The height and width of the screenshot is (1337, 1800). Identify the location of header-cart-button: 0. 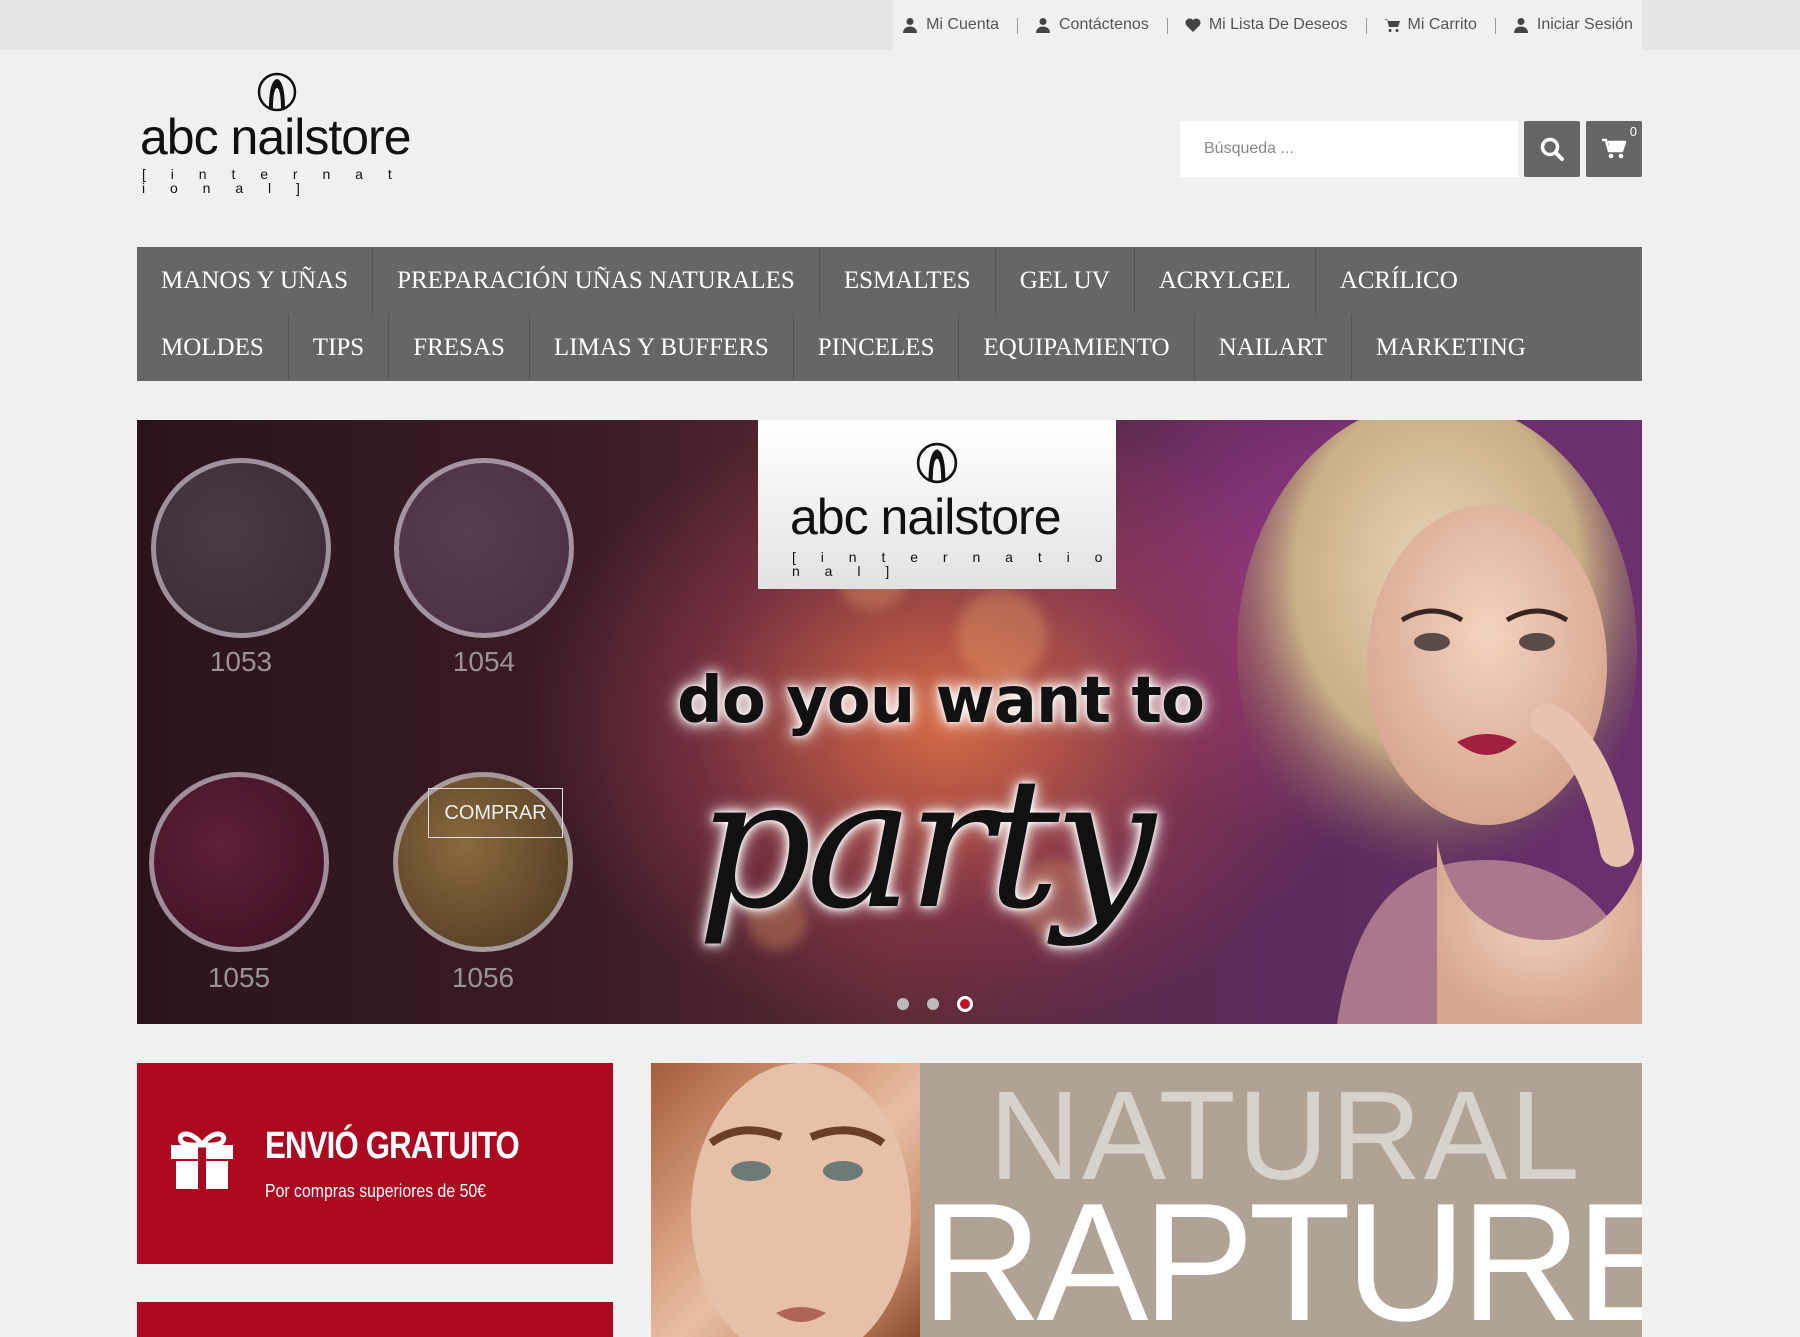
(1614, 149).